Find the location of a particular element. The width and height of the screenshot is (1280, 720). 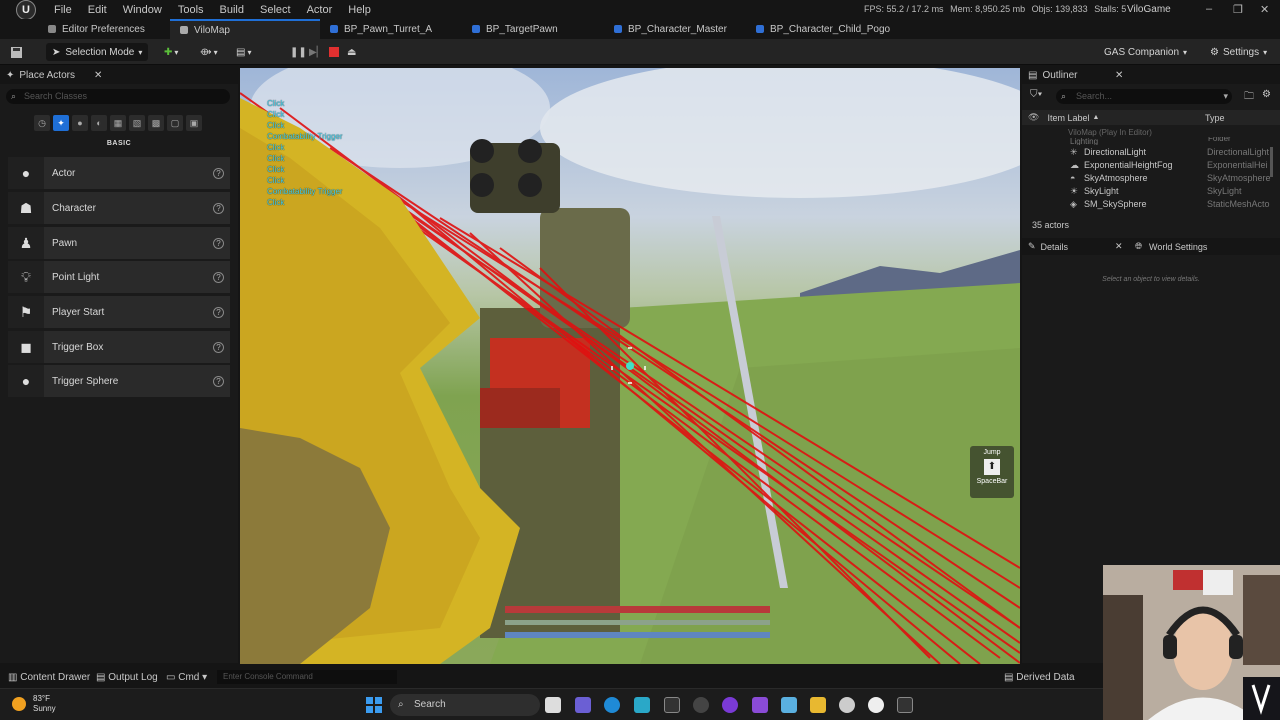

unreal-icon is located at coordinates (847, 705).